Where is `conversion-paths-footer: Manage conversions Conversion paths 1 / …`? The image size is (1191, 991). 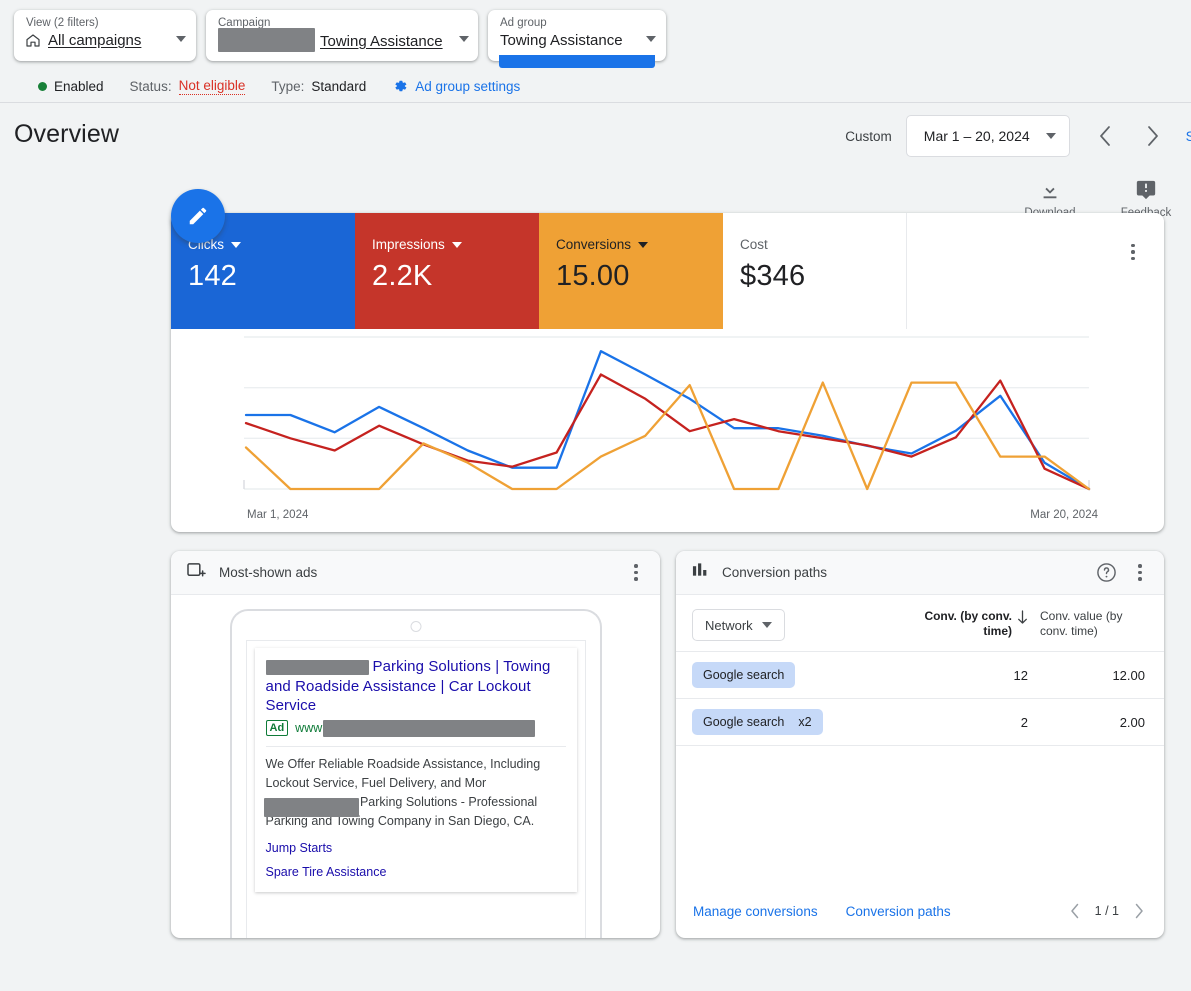 conversion-paths-footer: Manage conversions Conversion paths 1 / … is located at coordinates (920, 911).